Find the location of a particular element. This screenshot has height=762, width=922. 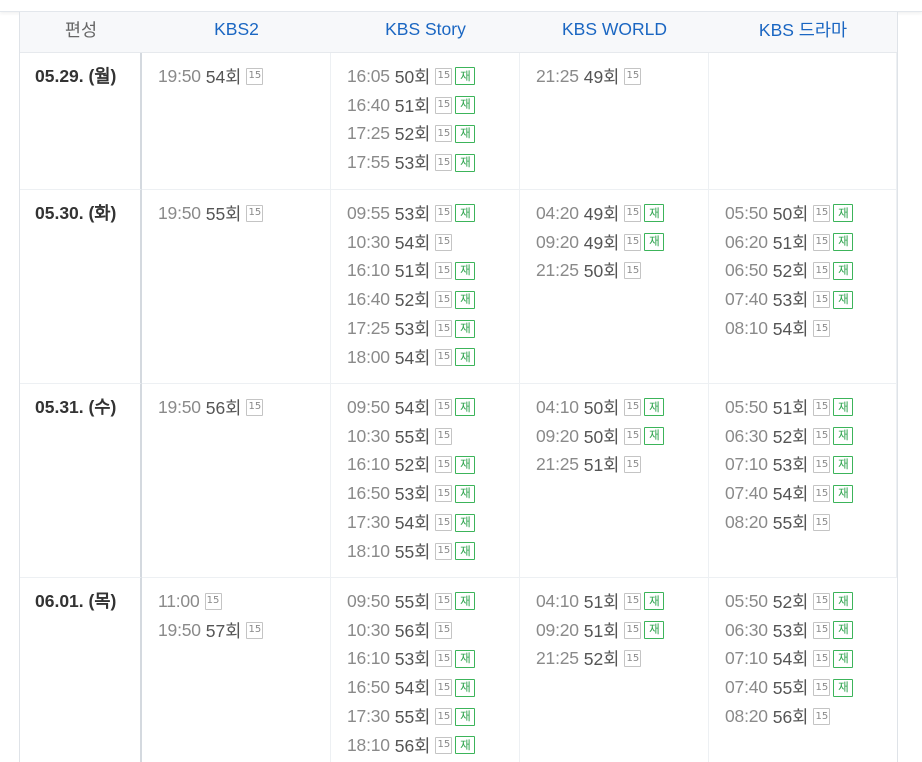

episode-entry: 19:50 56회 15 is located at coordinates (244, 407).